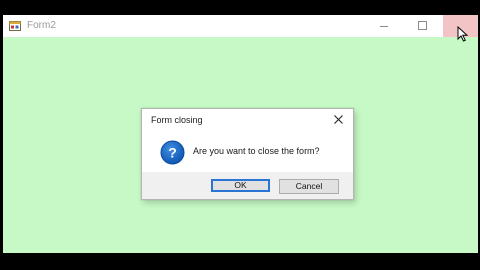 The height and width of the screenshot is (270, 480). I want to click on form-app-icon, so click(15, 26).